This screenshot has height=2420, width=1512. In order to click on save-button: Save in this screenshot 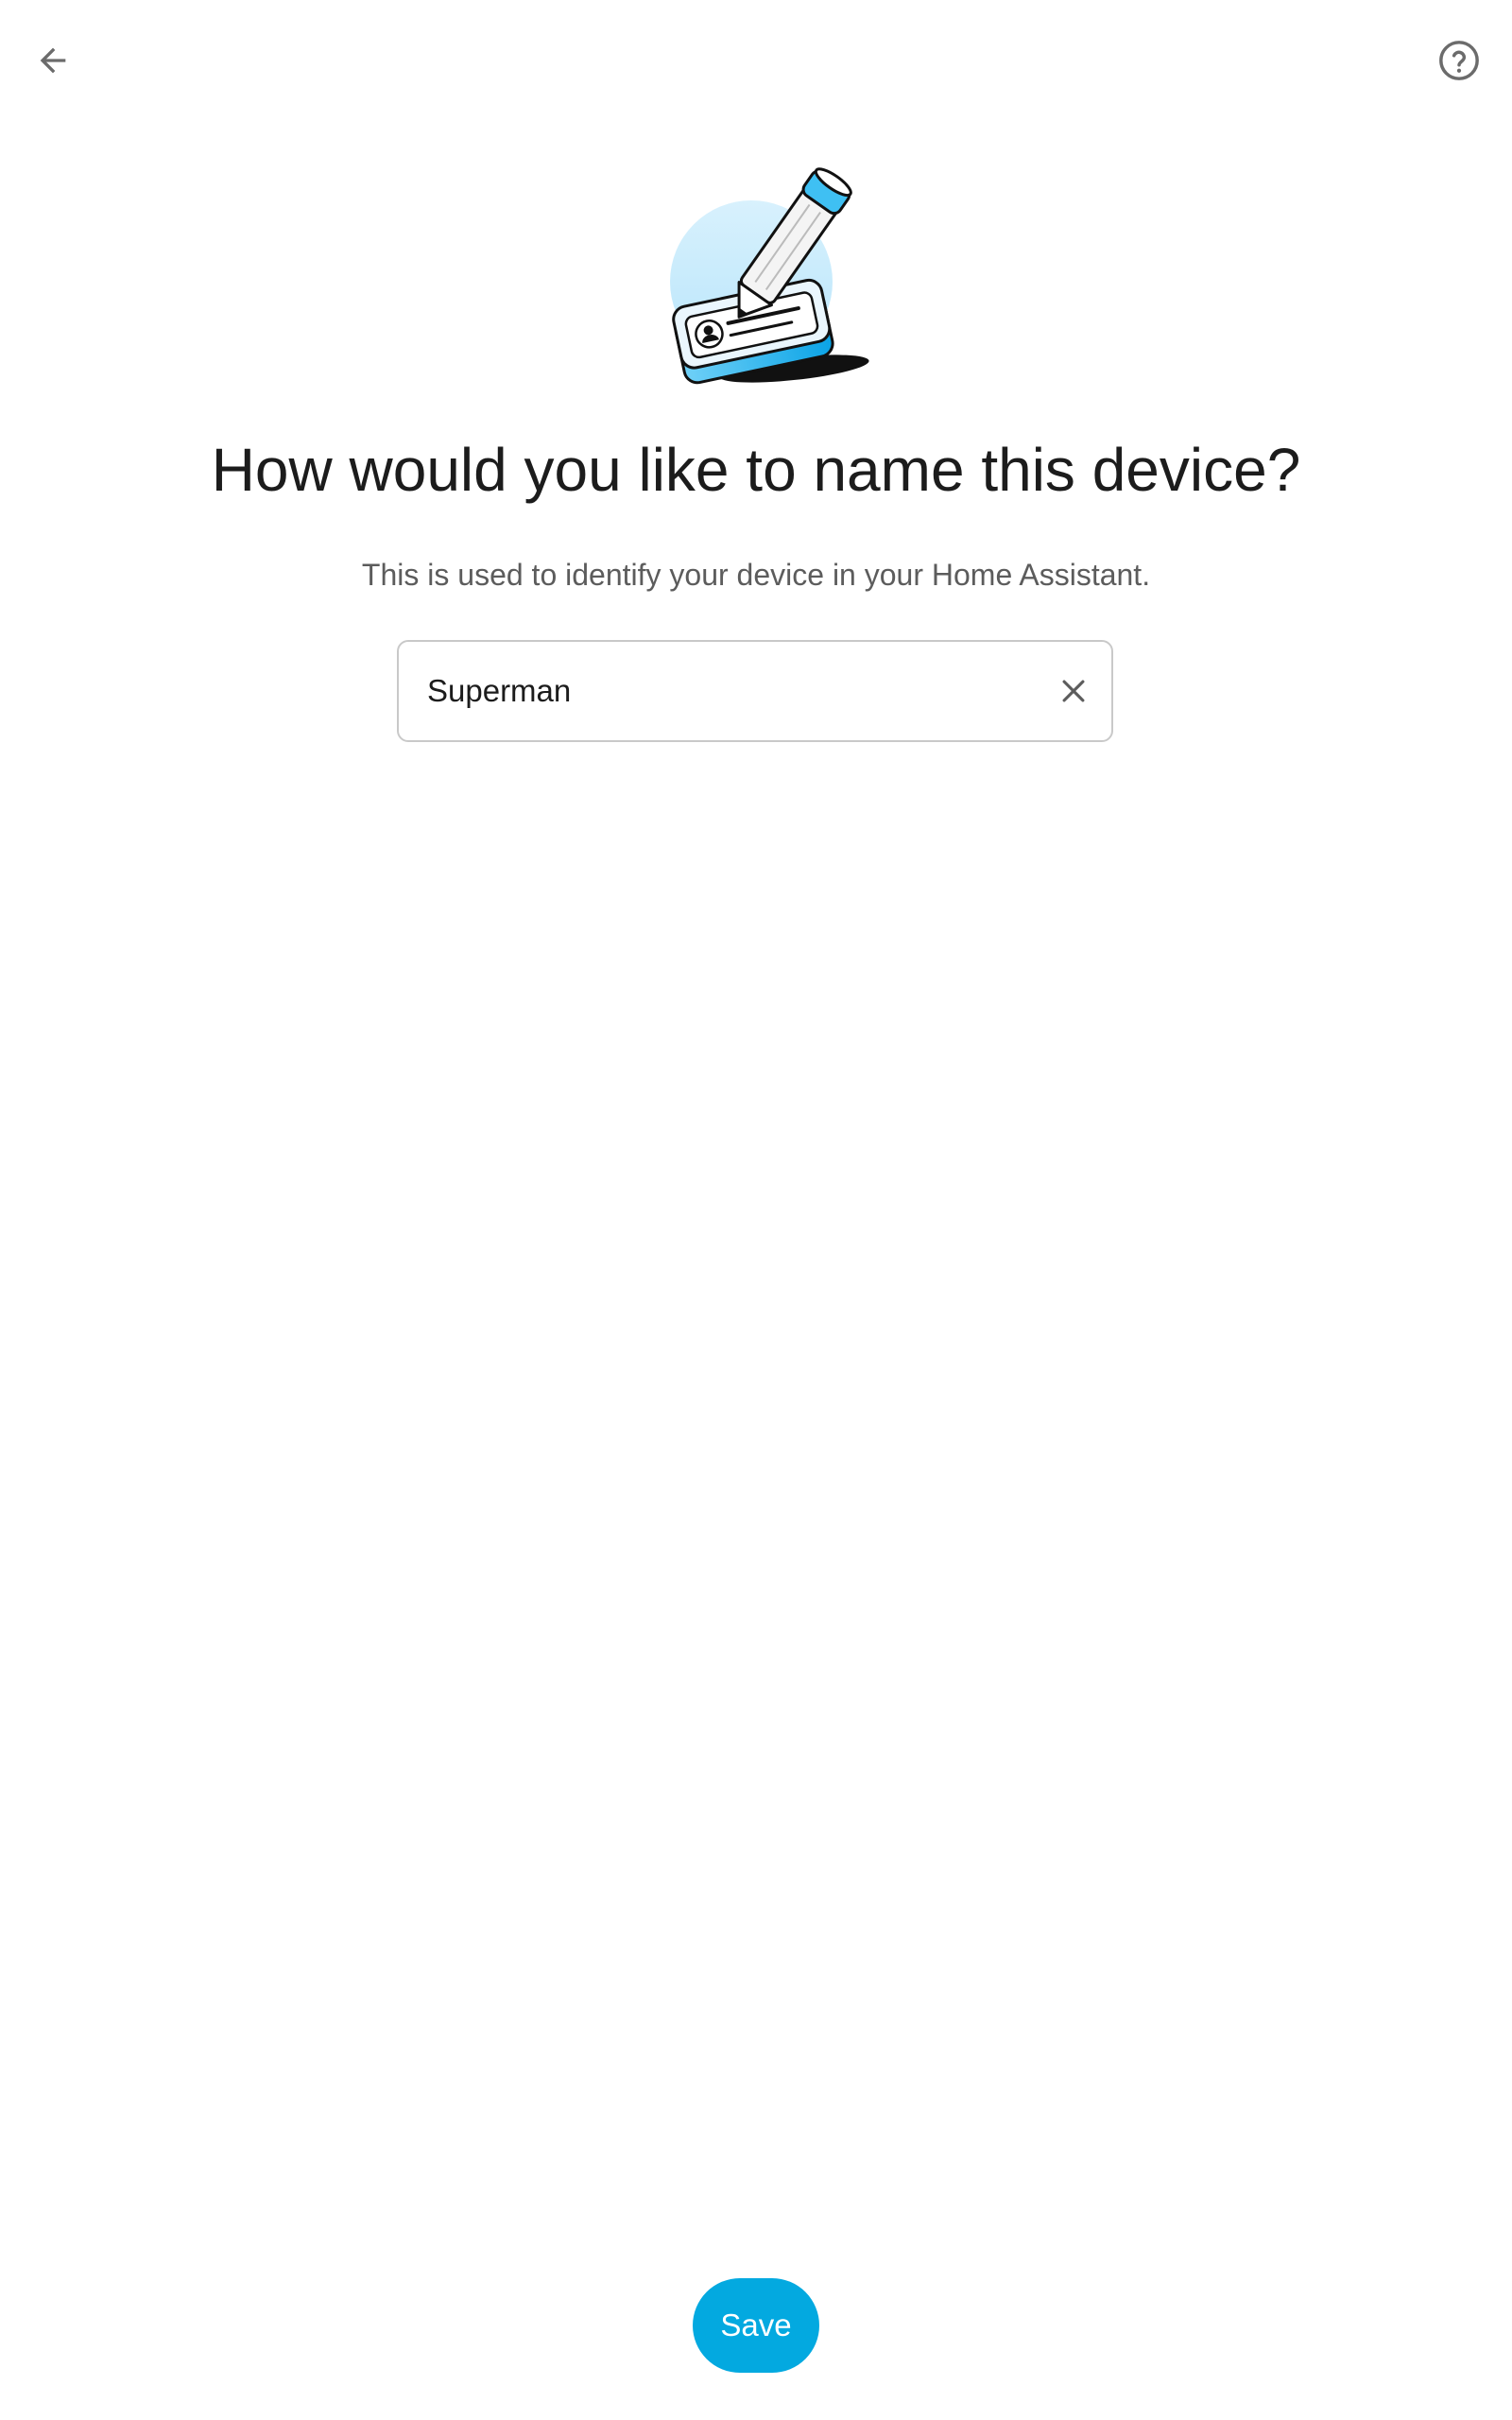, I will do `click(756, 2325)`.